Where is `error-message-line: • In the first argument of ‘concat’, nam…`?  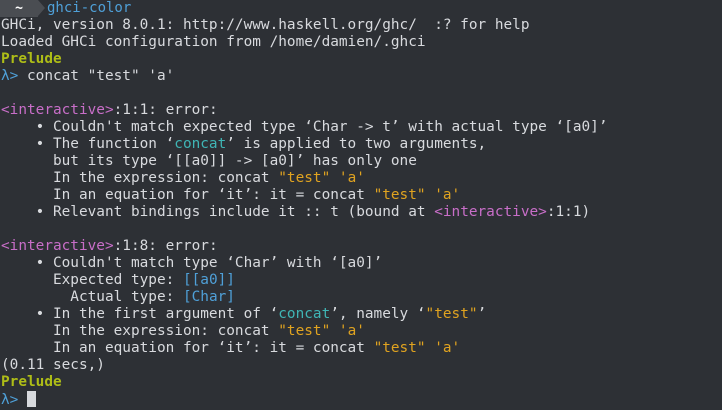 error-message-line: • In the first argument of ‘concat’, nam… is located at coordinates (244, 314).